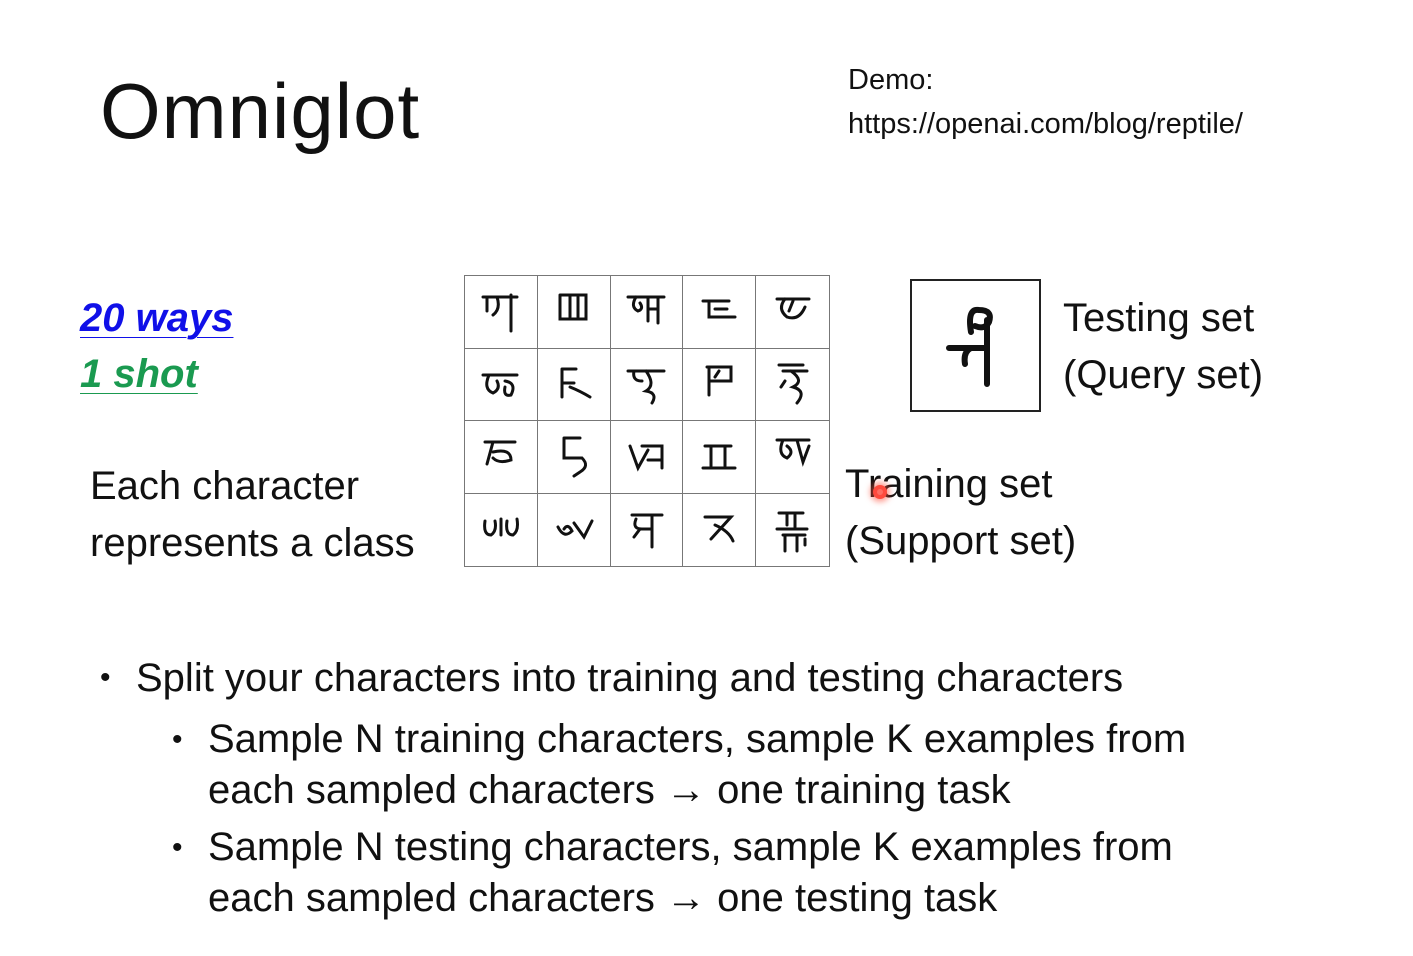 This screenshot has height=956, width=1413. I want to click on demo-reference: Demo: https://openai.com/blog/reptile/, so click(1045, 102).